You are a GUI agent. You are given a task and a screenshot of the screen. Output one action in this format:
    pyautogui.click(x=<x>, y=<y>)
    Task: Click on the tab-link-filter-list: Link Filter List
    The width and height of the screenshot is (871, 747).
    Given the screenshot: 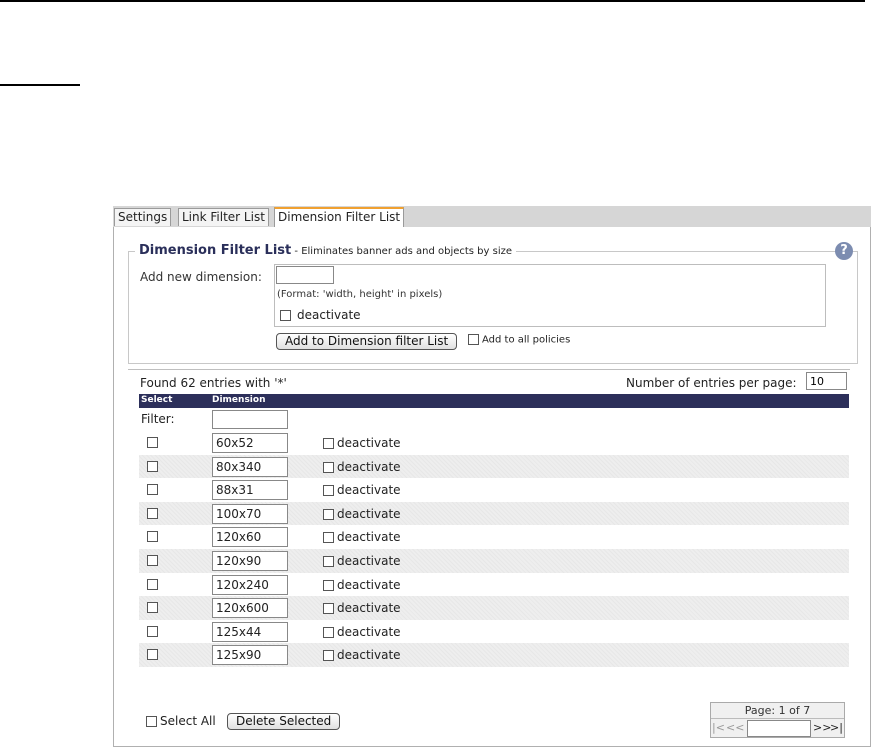 What is the action you would take?
    pyautogui.click(x=223, y=217)
    